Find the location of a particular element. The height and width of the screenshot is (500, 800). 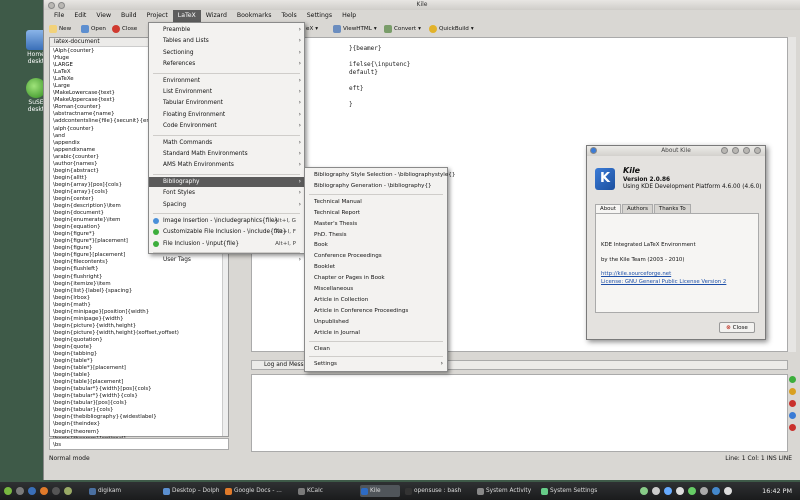

list-item: \begin{minipage}[position]{width} is located at coordinates (139, 312).